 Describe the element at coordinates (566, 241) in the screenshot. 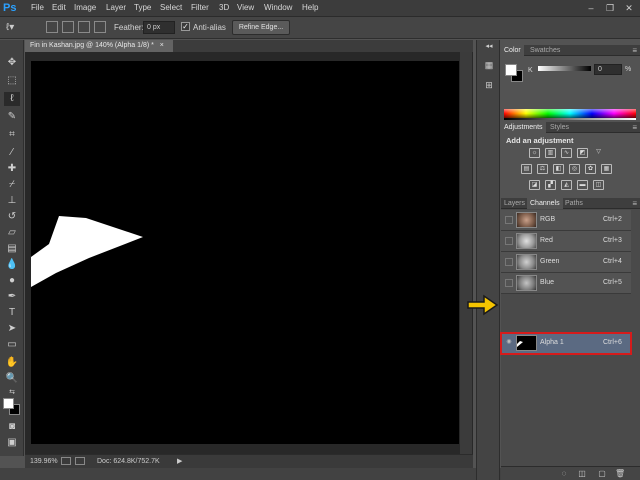

I see `channel-row-red: Red Ctrl+3` at that location.